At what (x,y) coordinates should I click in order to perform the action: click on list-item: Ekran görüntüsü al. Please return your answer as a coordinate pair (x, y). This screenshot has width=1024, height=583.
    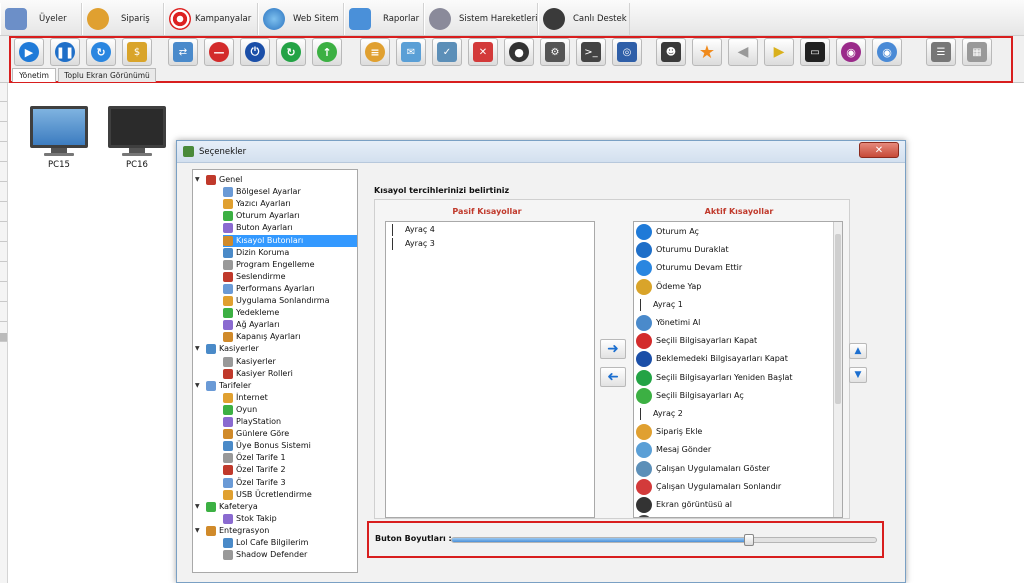
    Looking at the image, I should click on (684, 505).